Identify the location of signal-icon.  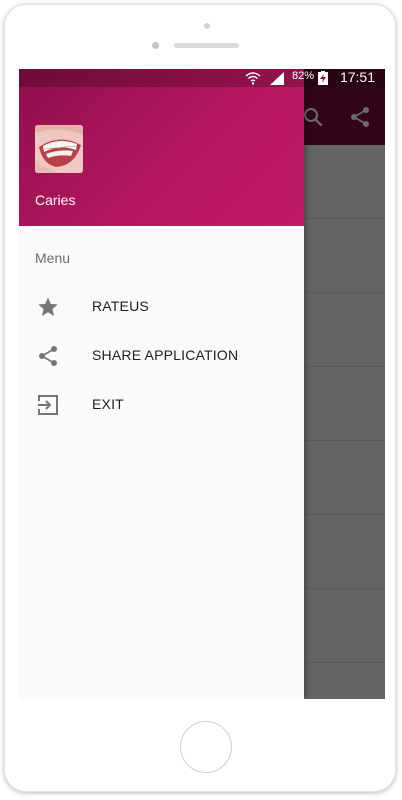
(277, 78).